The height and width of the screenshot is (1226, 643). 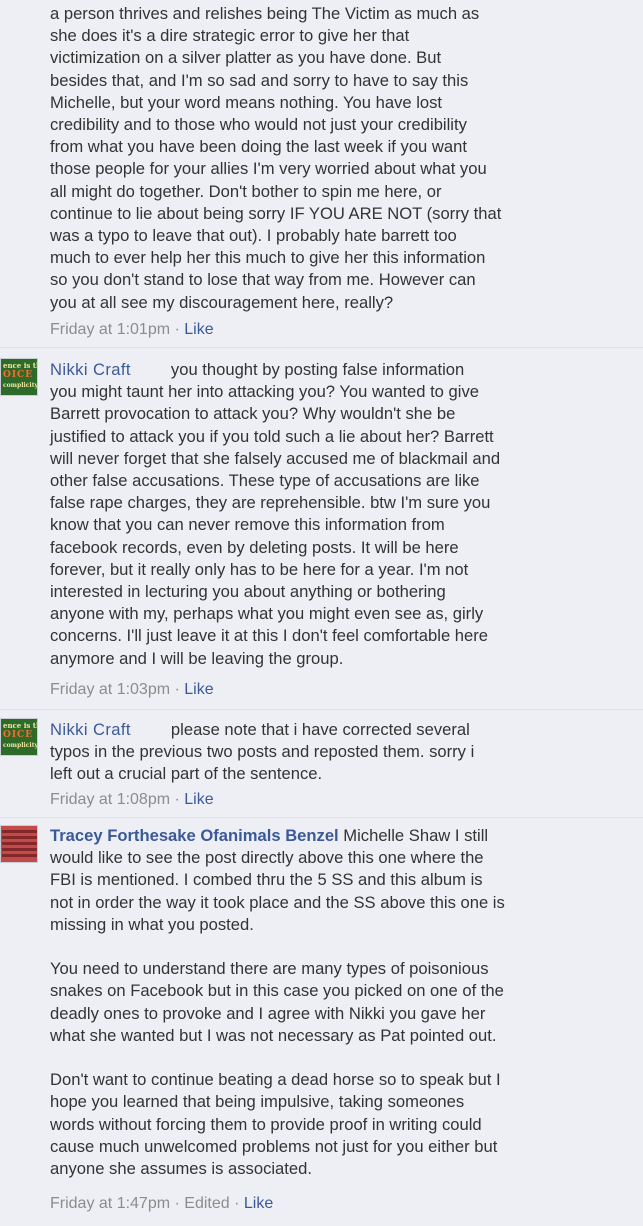 I want to click on comment-meta: Friday at 1:47pm · Edited · Like, so click(x=161, y=1204).